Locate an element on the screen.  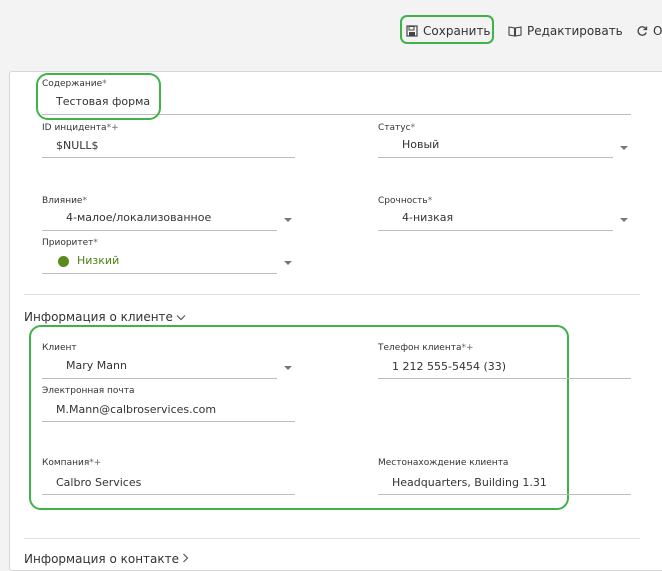
client-chevron-down-icon is located at coordinates (288, 368).